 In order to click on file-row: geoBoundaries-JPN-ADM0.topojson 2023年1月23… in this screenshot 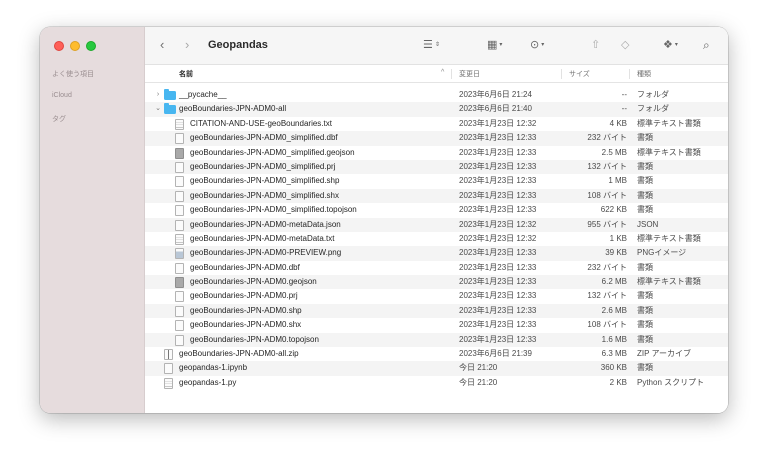, I will do `click(436, 340)`.